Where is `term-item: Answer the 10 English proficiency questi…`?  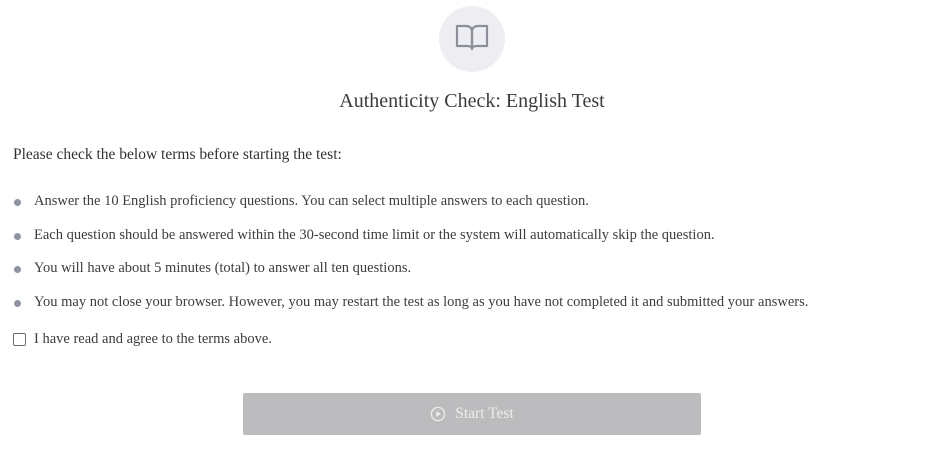 term-item: Answer the 10 English proficiency questi… is located at coordinates (410, 202).